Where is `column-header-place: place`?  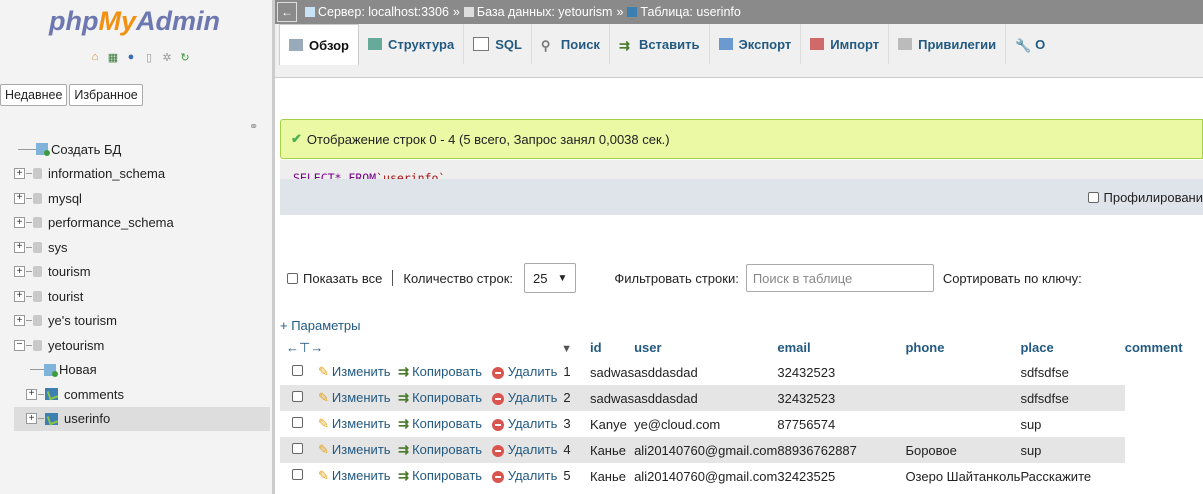
column-header-place: place is located at coordinates (1072, 347).